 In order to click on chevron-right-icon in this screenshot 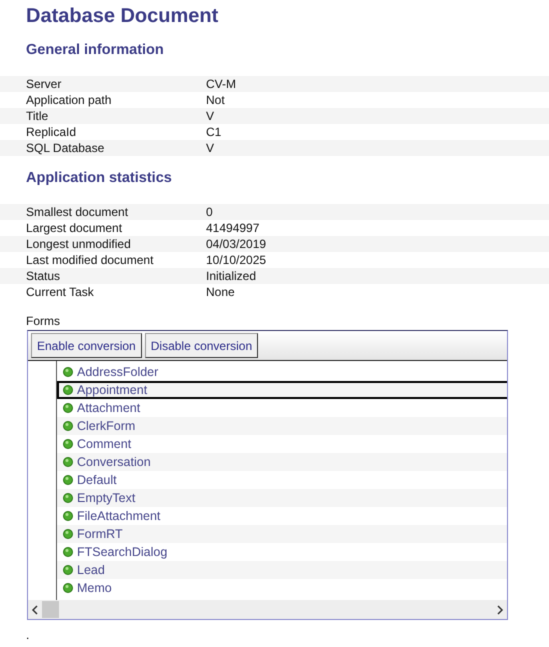, I will do `click(500, 609)`.